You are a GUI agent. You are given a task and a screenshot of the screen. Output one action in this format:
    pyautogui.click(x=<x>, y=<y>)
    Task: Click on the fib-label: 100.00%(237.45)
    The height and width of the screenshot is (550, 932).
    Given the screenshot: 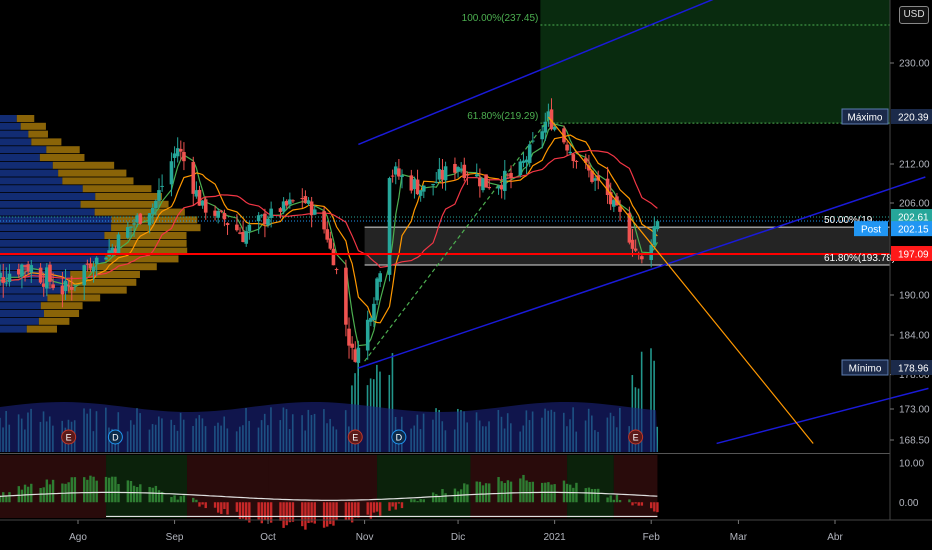 What is the action you would take?
    pyautogui.click(x=500, y=18)
    